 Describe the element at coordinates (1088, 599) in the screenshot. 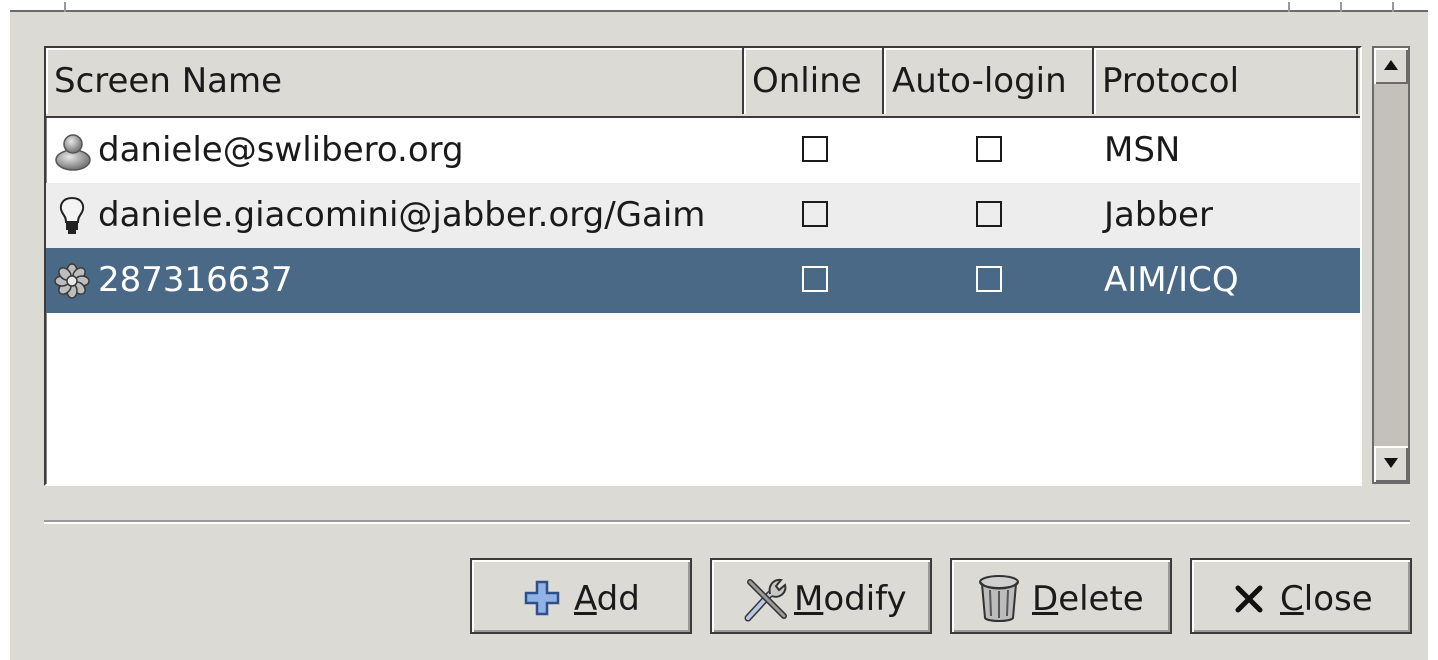

I see `delete-label: Delete` at that location.